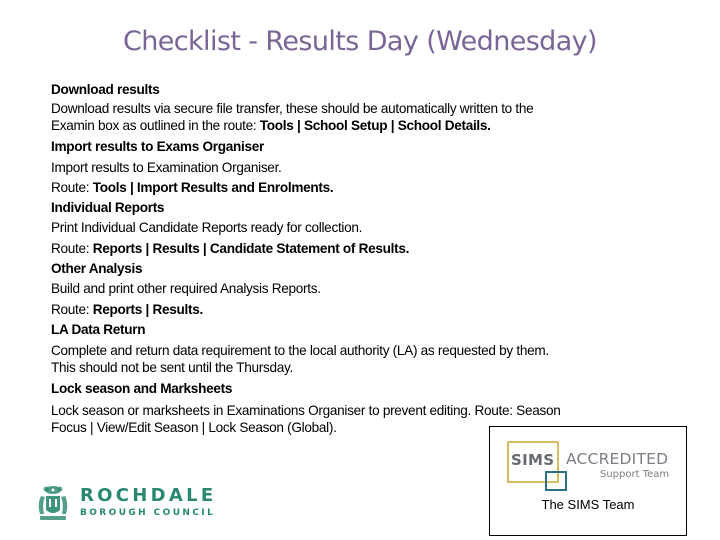  Describe the element at coordinates (105, 89) in the screenshot. I see `section-heading-download-results: Download results` at that location.